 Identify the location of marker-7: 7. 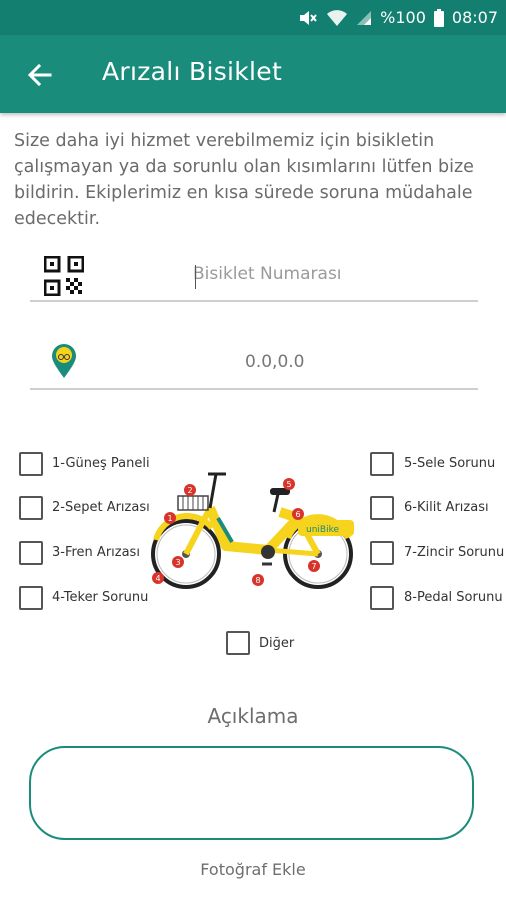
(314, 566).